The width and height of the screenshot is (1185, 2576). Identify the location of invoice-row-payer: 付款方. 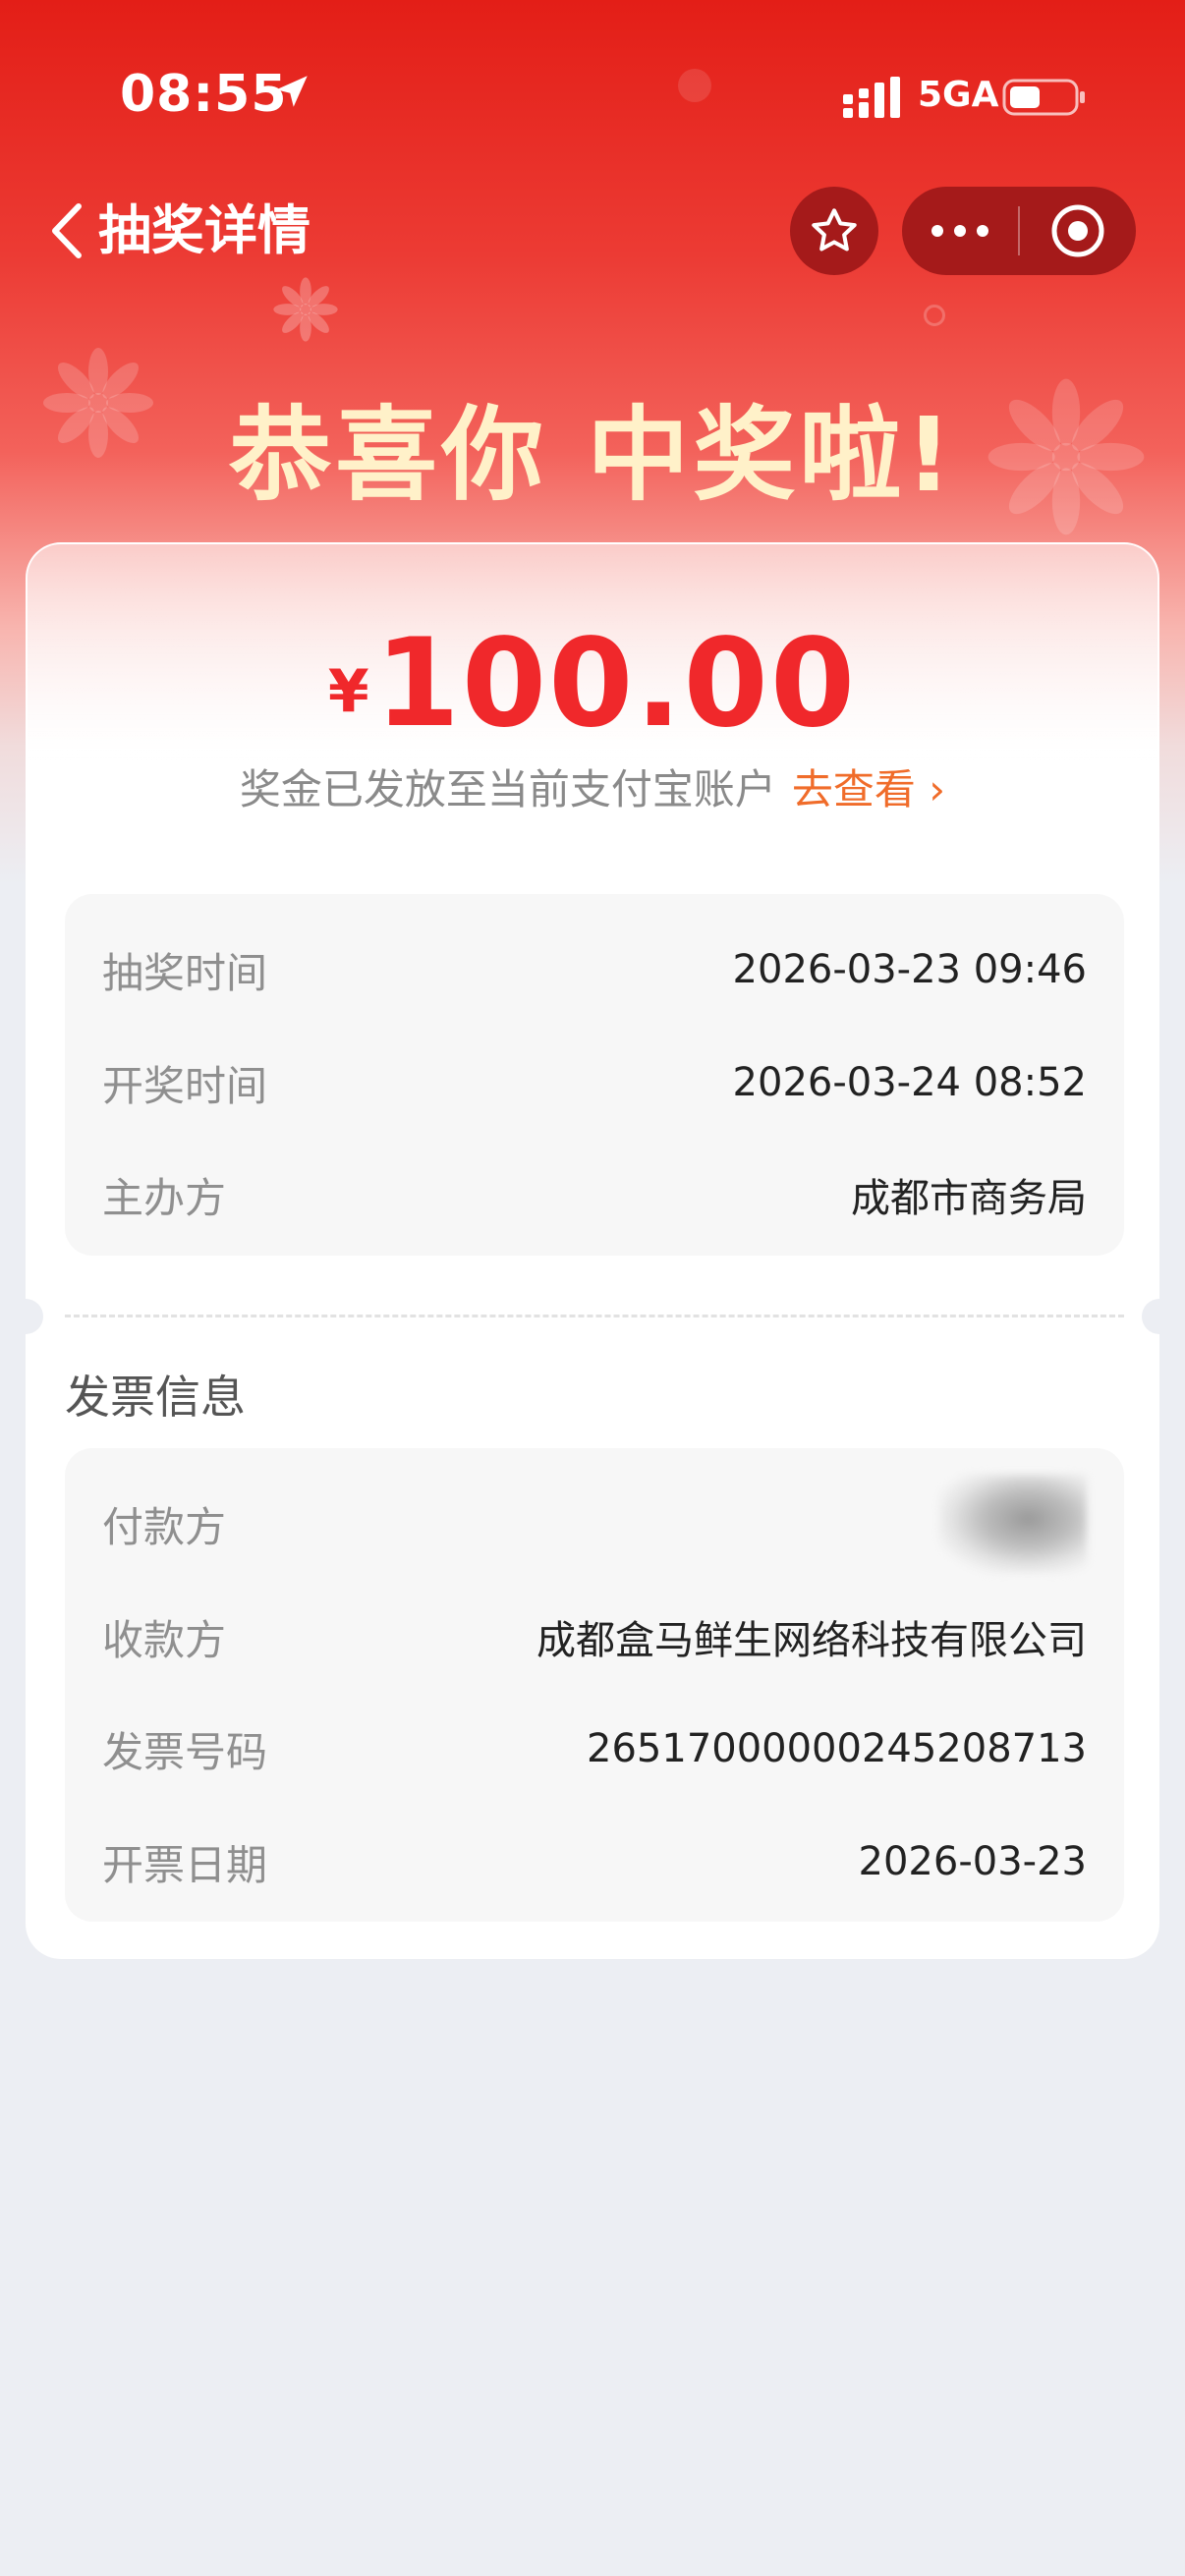
(594, 1524).